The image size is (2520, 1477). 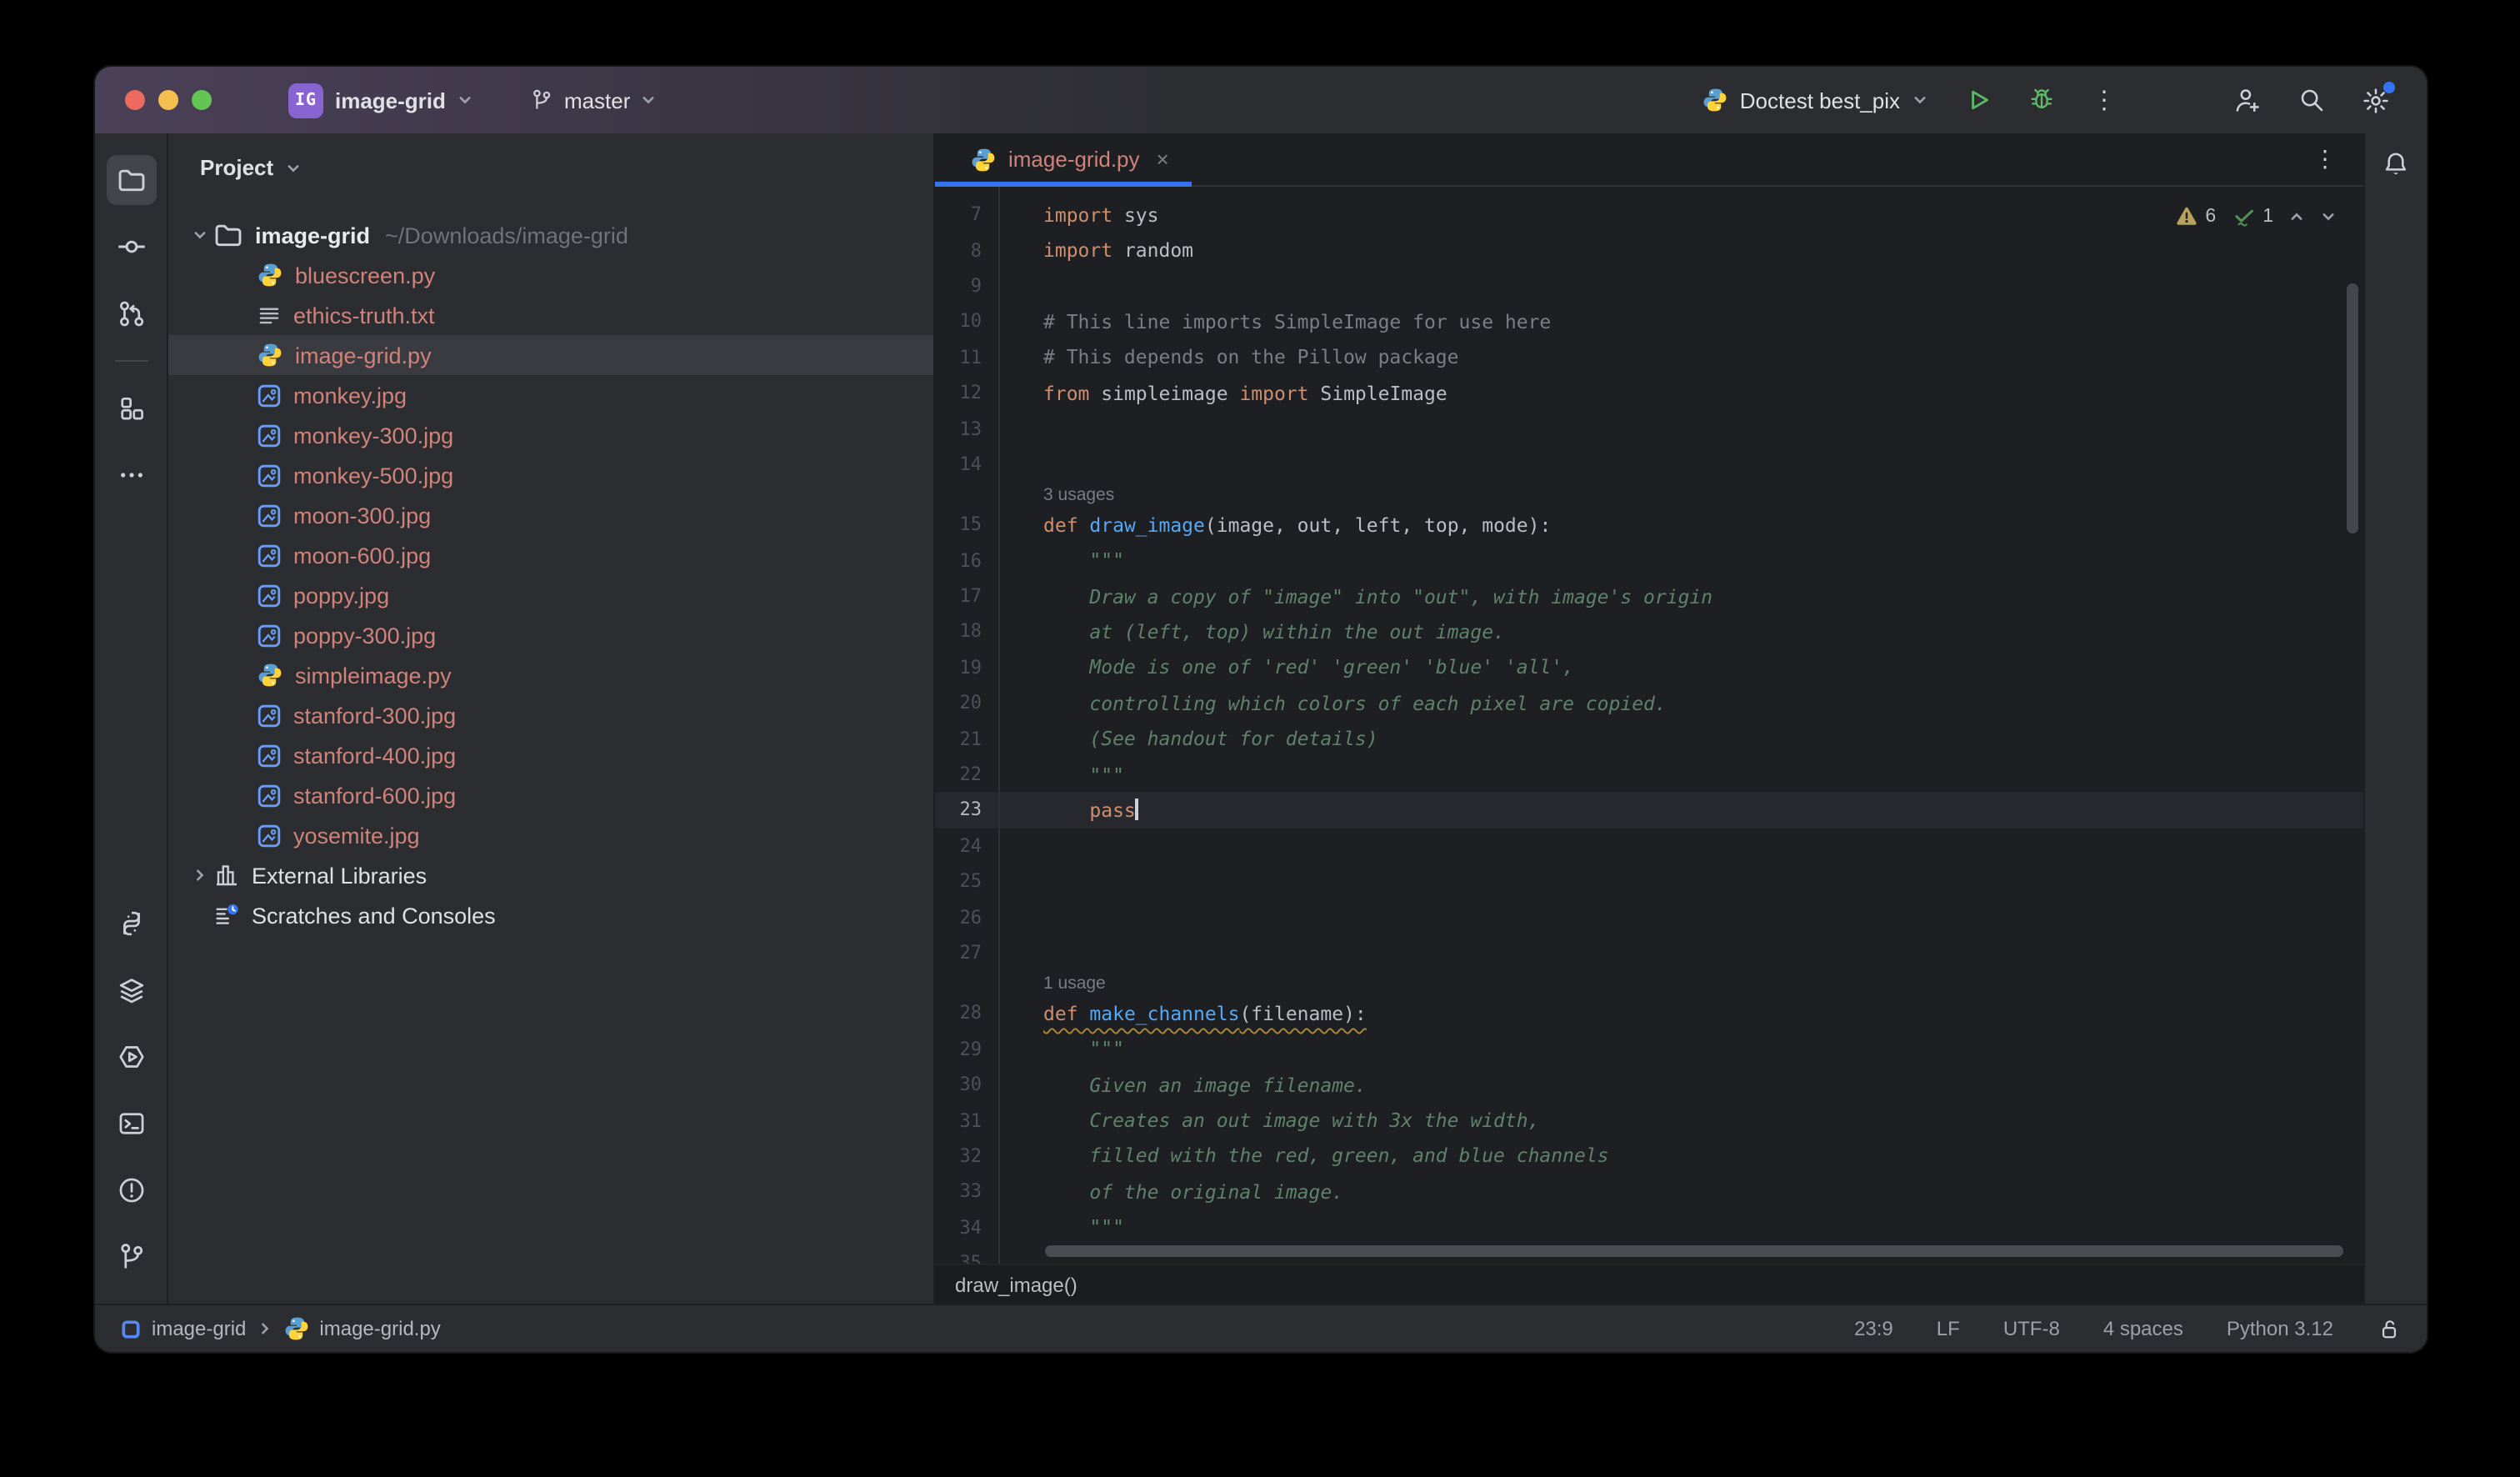 I want to click on more-actions-button: ⋮, so click(x=2104, y=100).